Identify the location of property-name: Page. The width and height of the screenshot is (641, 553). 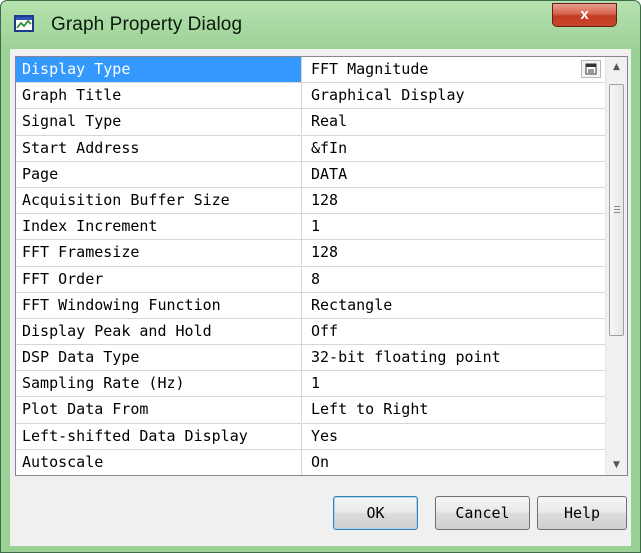
(159, 174).